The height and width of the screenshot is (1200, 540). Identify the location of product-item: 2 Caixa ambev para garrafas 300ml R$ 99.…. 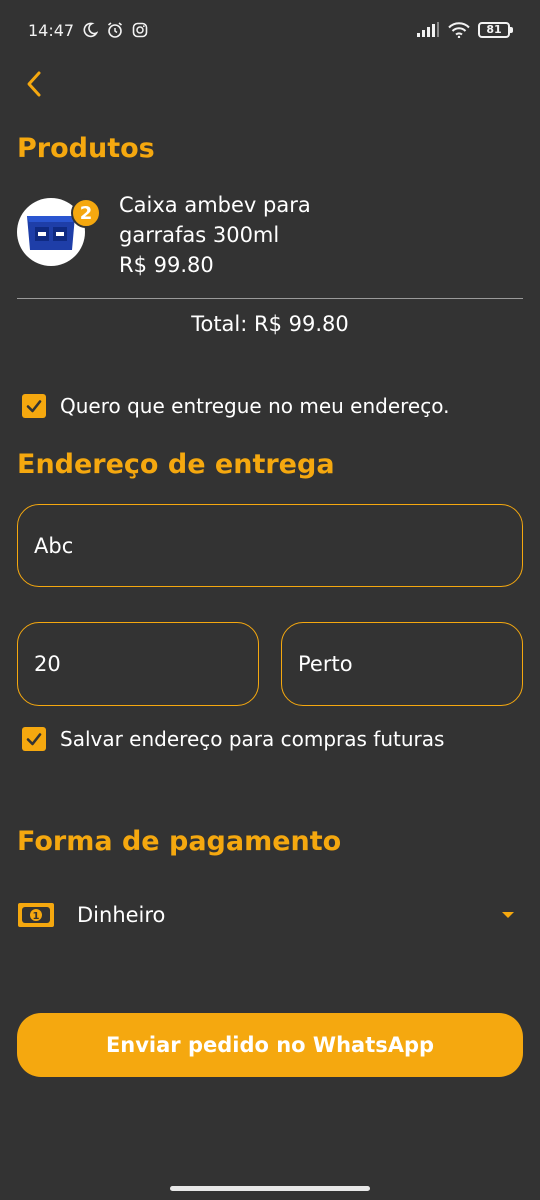
(270, 235).